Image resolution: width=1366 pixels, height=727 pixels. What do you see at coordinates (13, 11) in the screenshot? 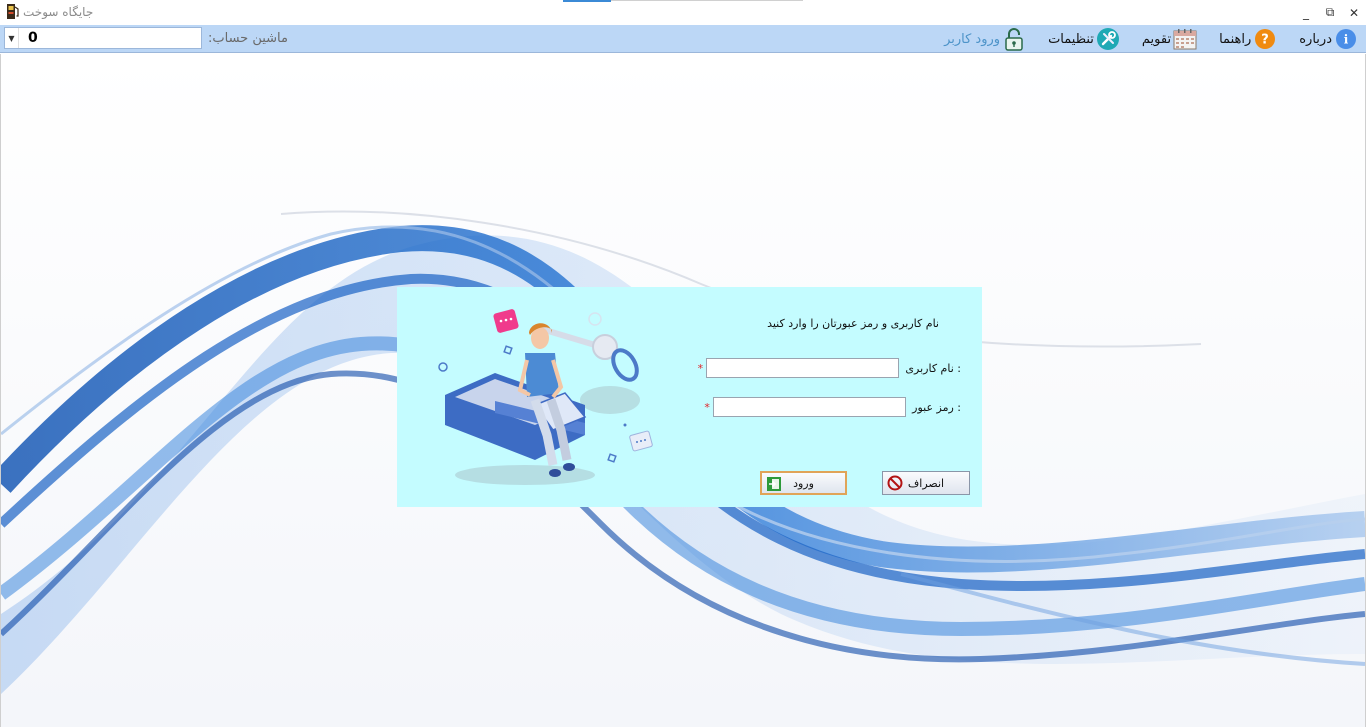
I see `fuel-pump-icon` at bounding box center [13, 11].